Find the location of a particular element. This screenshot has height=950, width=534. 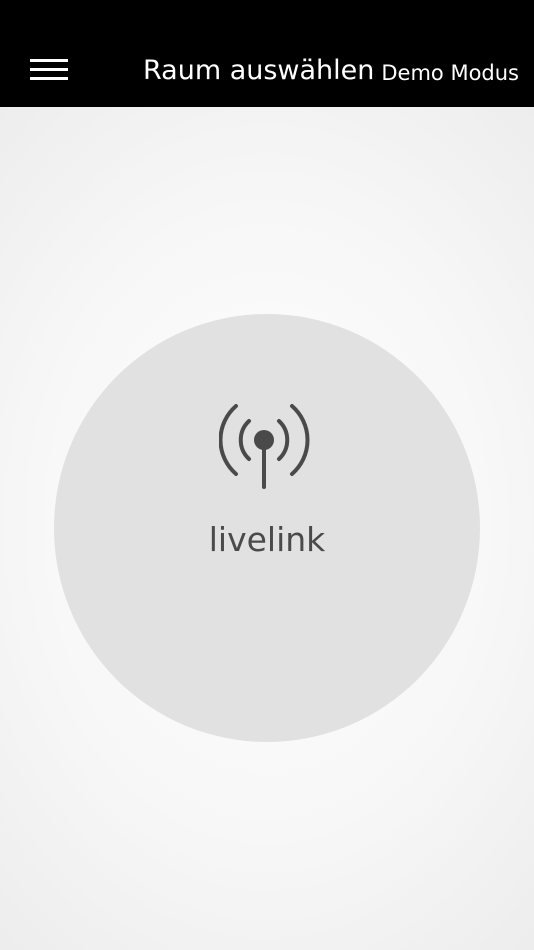

menu-button is located at coordinates (49, 70).